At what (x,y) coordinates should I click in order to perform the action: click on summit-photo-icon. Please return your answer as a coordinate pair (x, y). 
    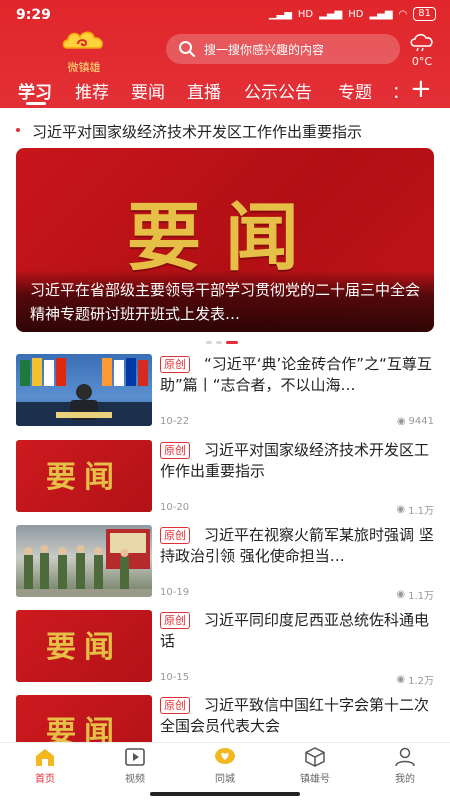
    Looking at the image, I should click on (84, 392).